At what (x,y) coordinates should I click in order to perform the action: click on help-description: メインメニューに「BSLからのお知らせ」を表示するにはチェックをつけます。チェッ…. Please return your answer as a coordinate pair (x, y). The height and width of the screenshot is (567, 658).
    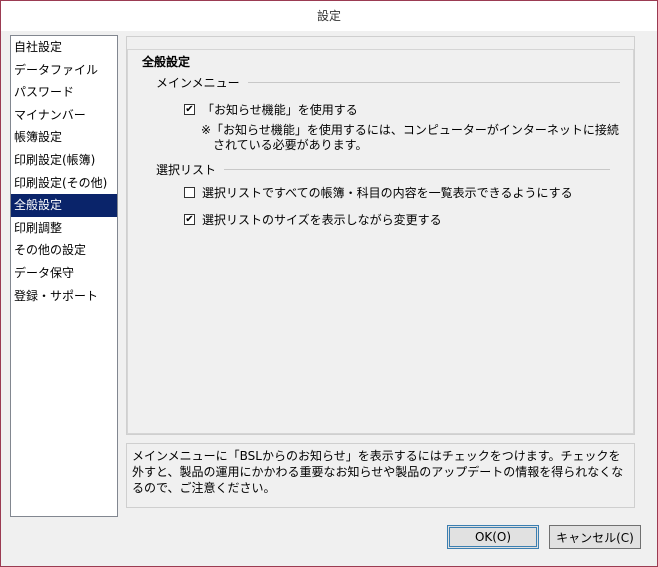
    Looking at the image, I should click on (380, 475).